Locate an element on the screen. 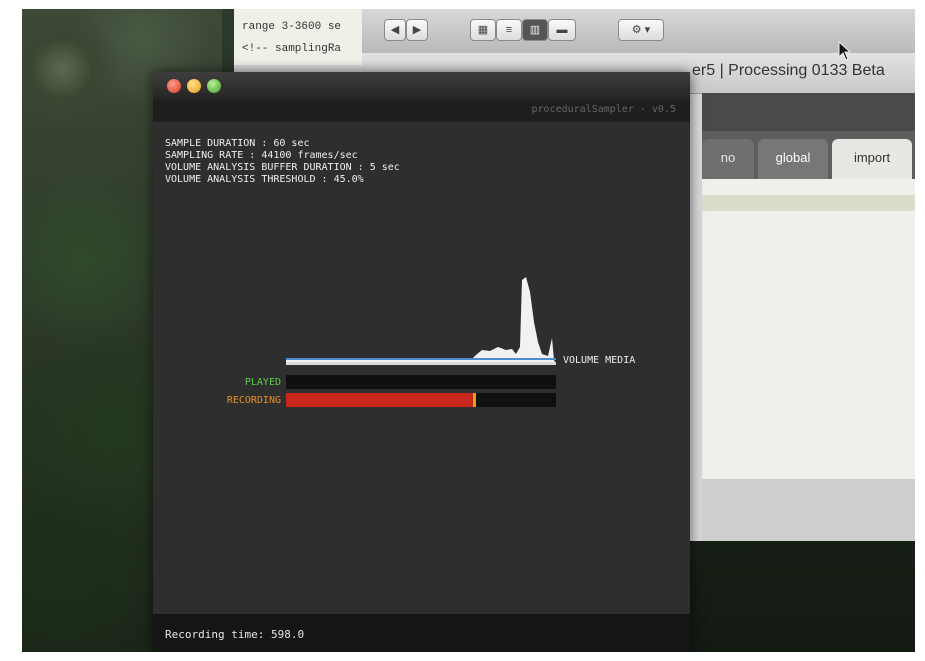  volume-median-label: VOLUME MEDIA is located at coordinates (599, 360).